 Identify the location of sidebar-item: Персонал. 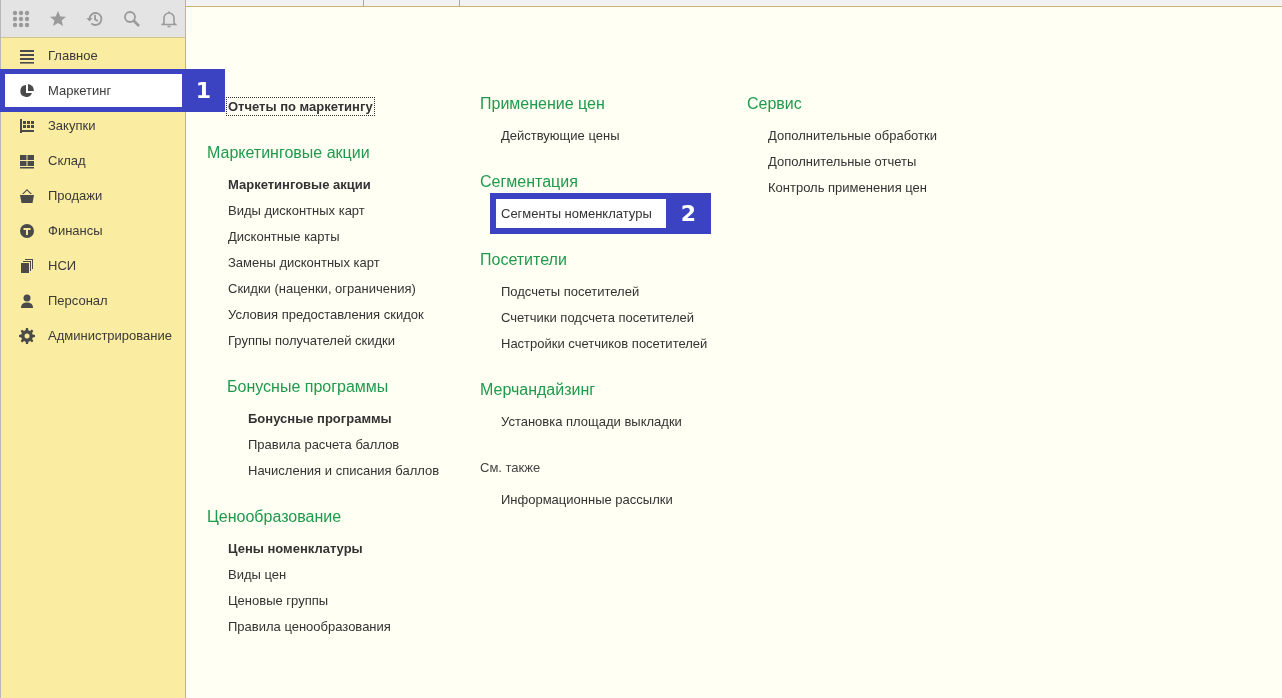
(93, 300).